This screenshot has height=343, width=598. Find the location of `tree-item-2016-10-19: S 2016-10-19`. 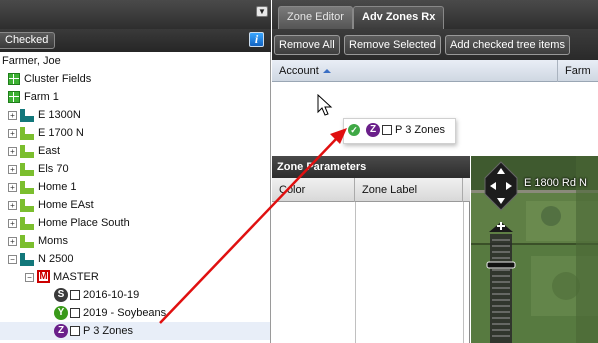

tree-item-2016-10-19: S 2016-10-19 is located at coordinates (135, 295).